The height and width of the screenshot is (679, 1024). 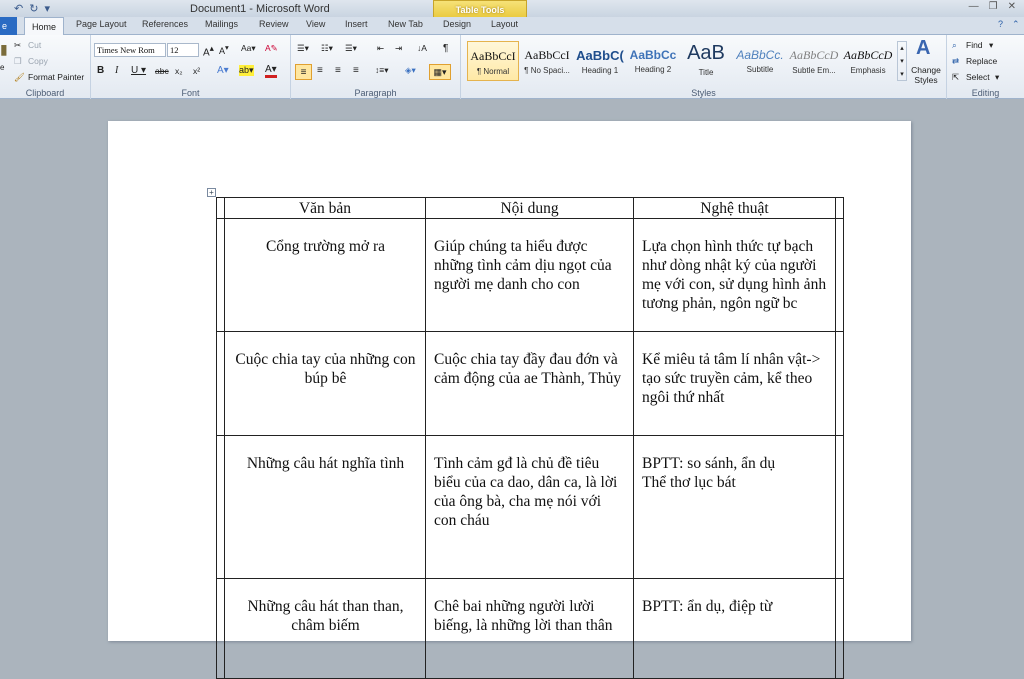 I want to click on table-cell: Những câu hát nghĩa tình, so click(x=325, y=507).